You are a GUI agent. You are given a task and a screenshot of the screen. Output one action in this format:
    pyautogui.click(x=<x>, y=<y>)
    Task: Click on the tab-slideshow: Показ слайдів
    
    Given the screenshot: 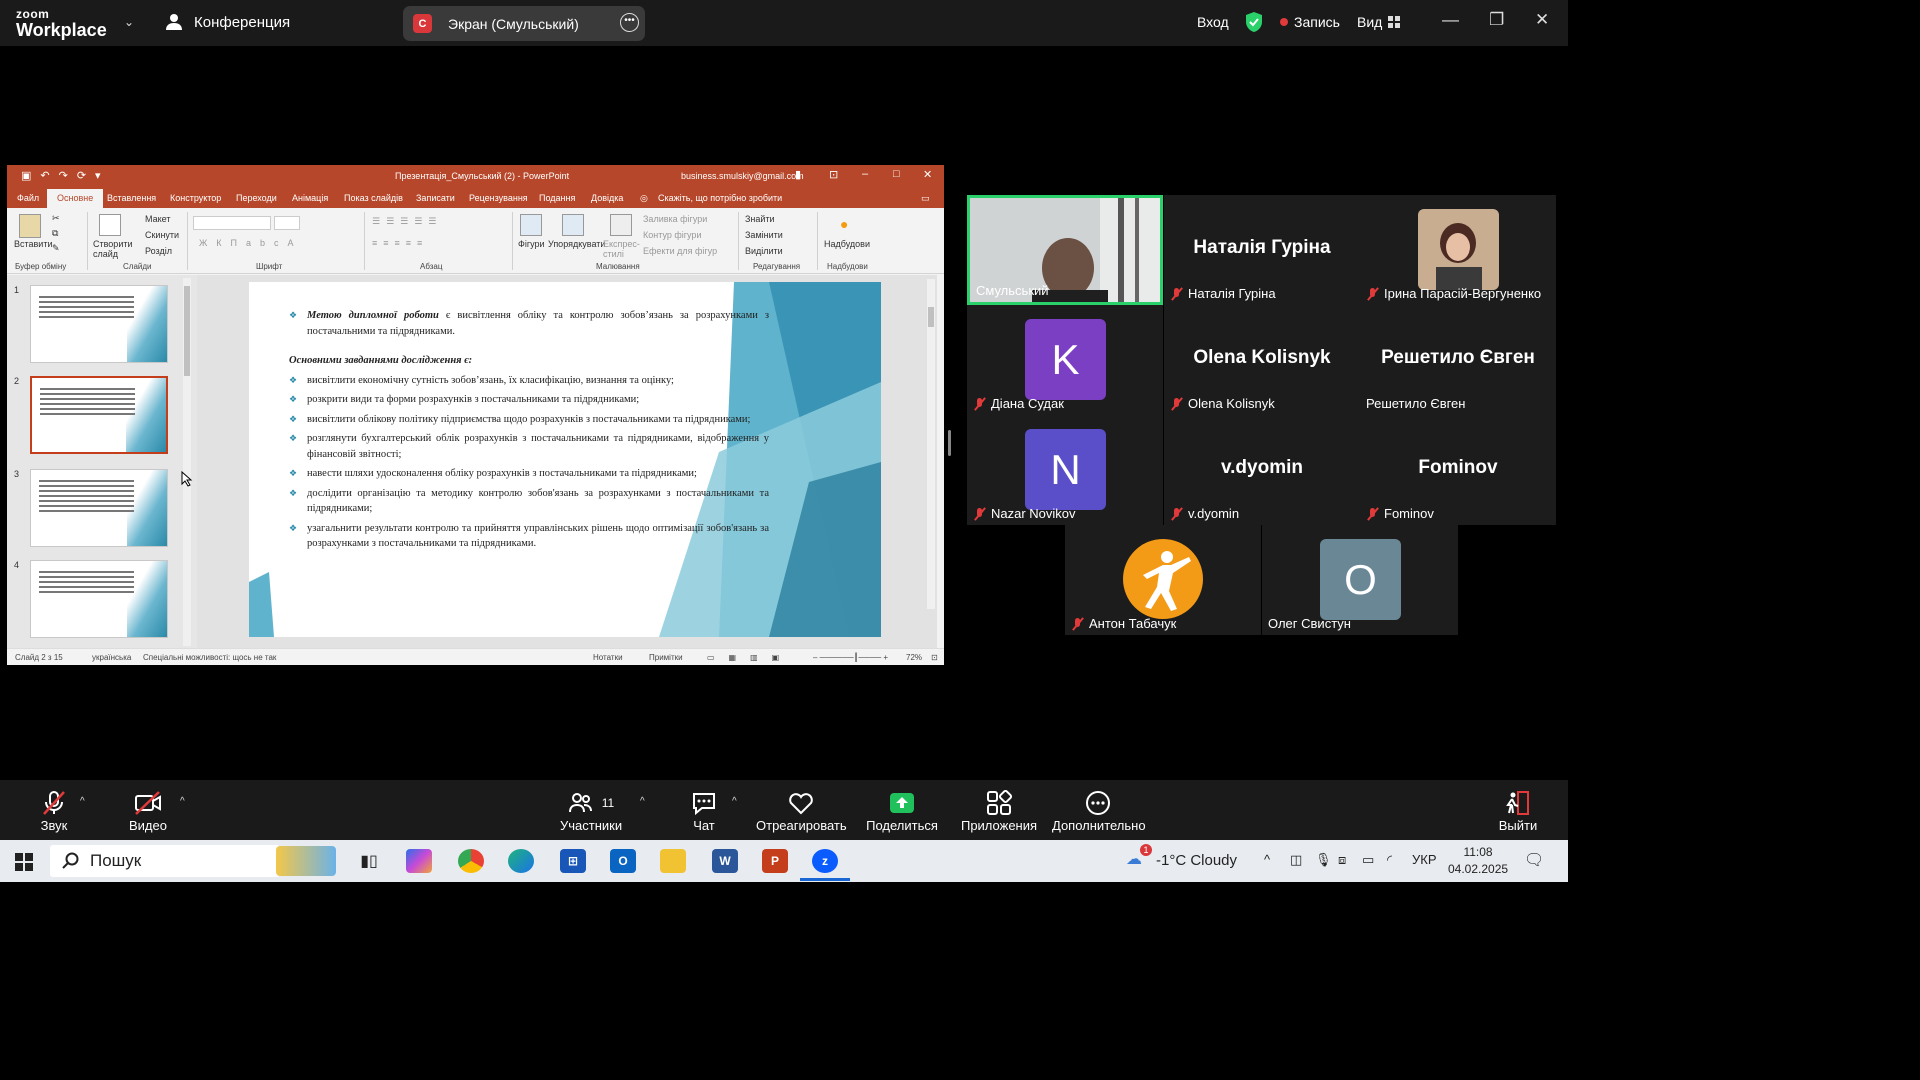 What is the action you would take?
    pyautogui.click(x=373, y=198)
    